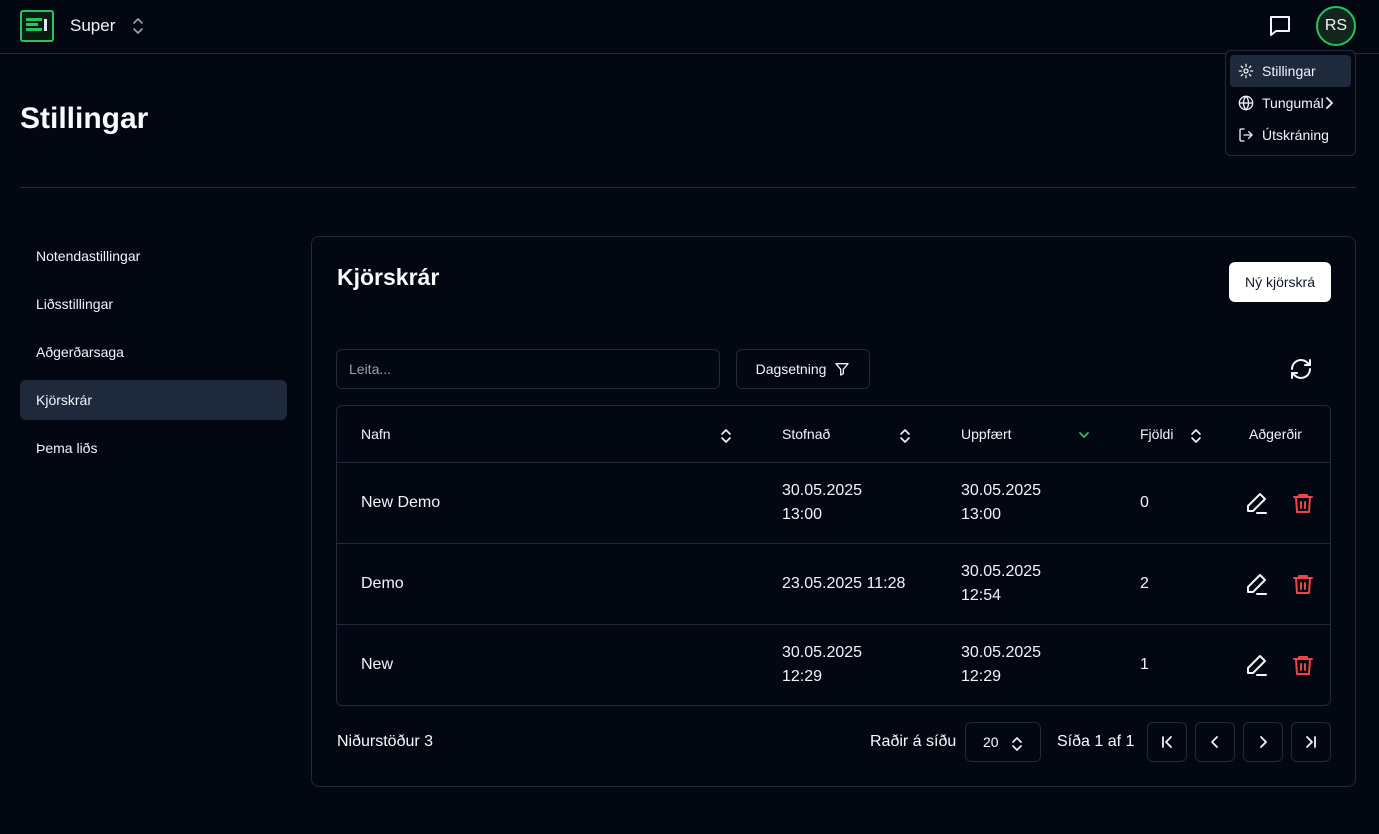 The image size is (1379, 834). I want to click on cell-count: 1, so click(1144, 664).